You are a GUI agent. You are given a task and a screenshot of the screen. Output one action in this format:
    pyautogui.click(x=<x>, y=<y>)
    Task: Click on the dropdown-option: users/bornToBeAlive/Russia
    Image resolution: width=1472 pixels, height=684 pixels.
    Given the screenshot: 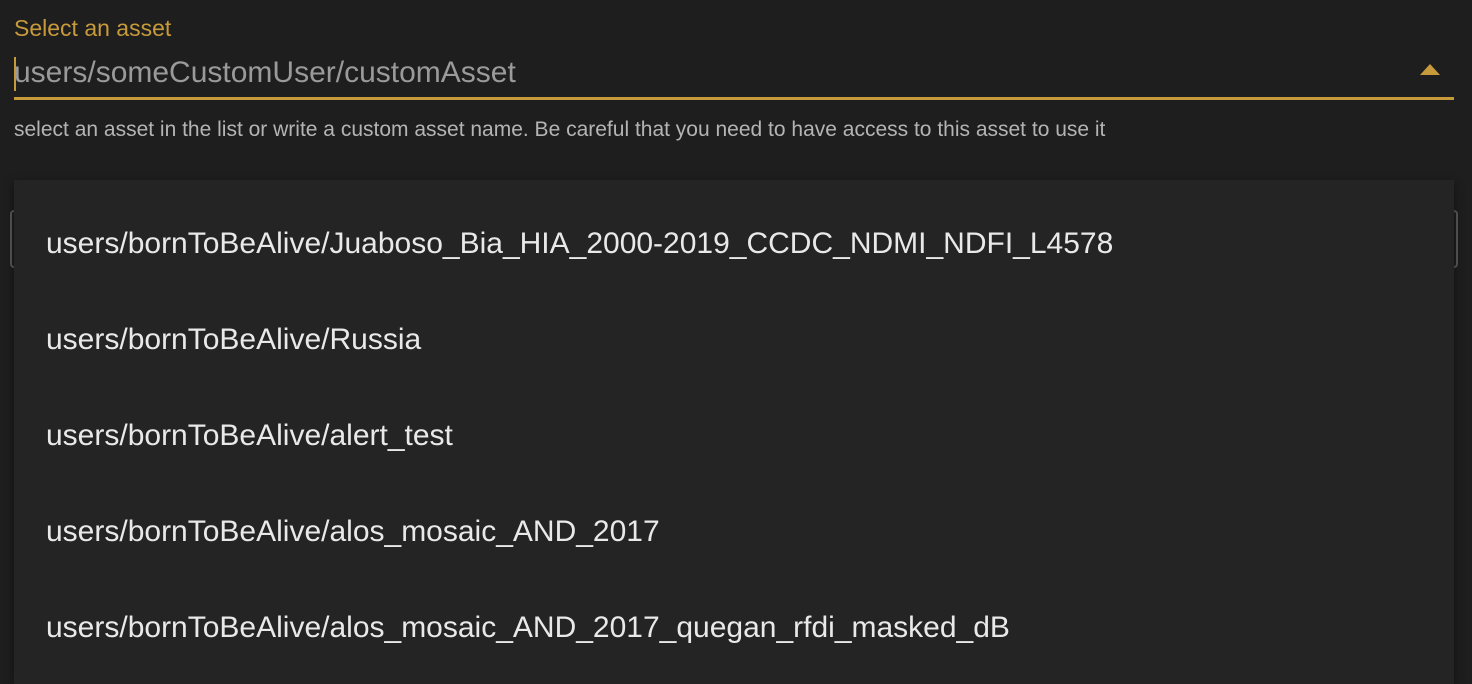 What is the action you would take?
    pyautogui.click(x=734, y=340)
    